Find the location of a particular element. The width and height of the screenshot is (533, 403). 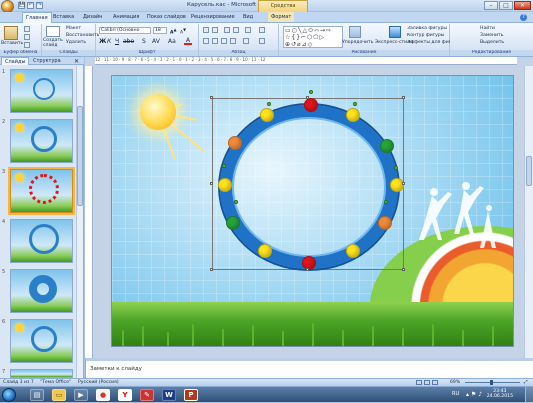

arrange-button: Упорядочить is located at coordinates (357, 42).